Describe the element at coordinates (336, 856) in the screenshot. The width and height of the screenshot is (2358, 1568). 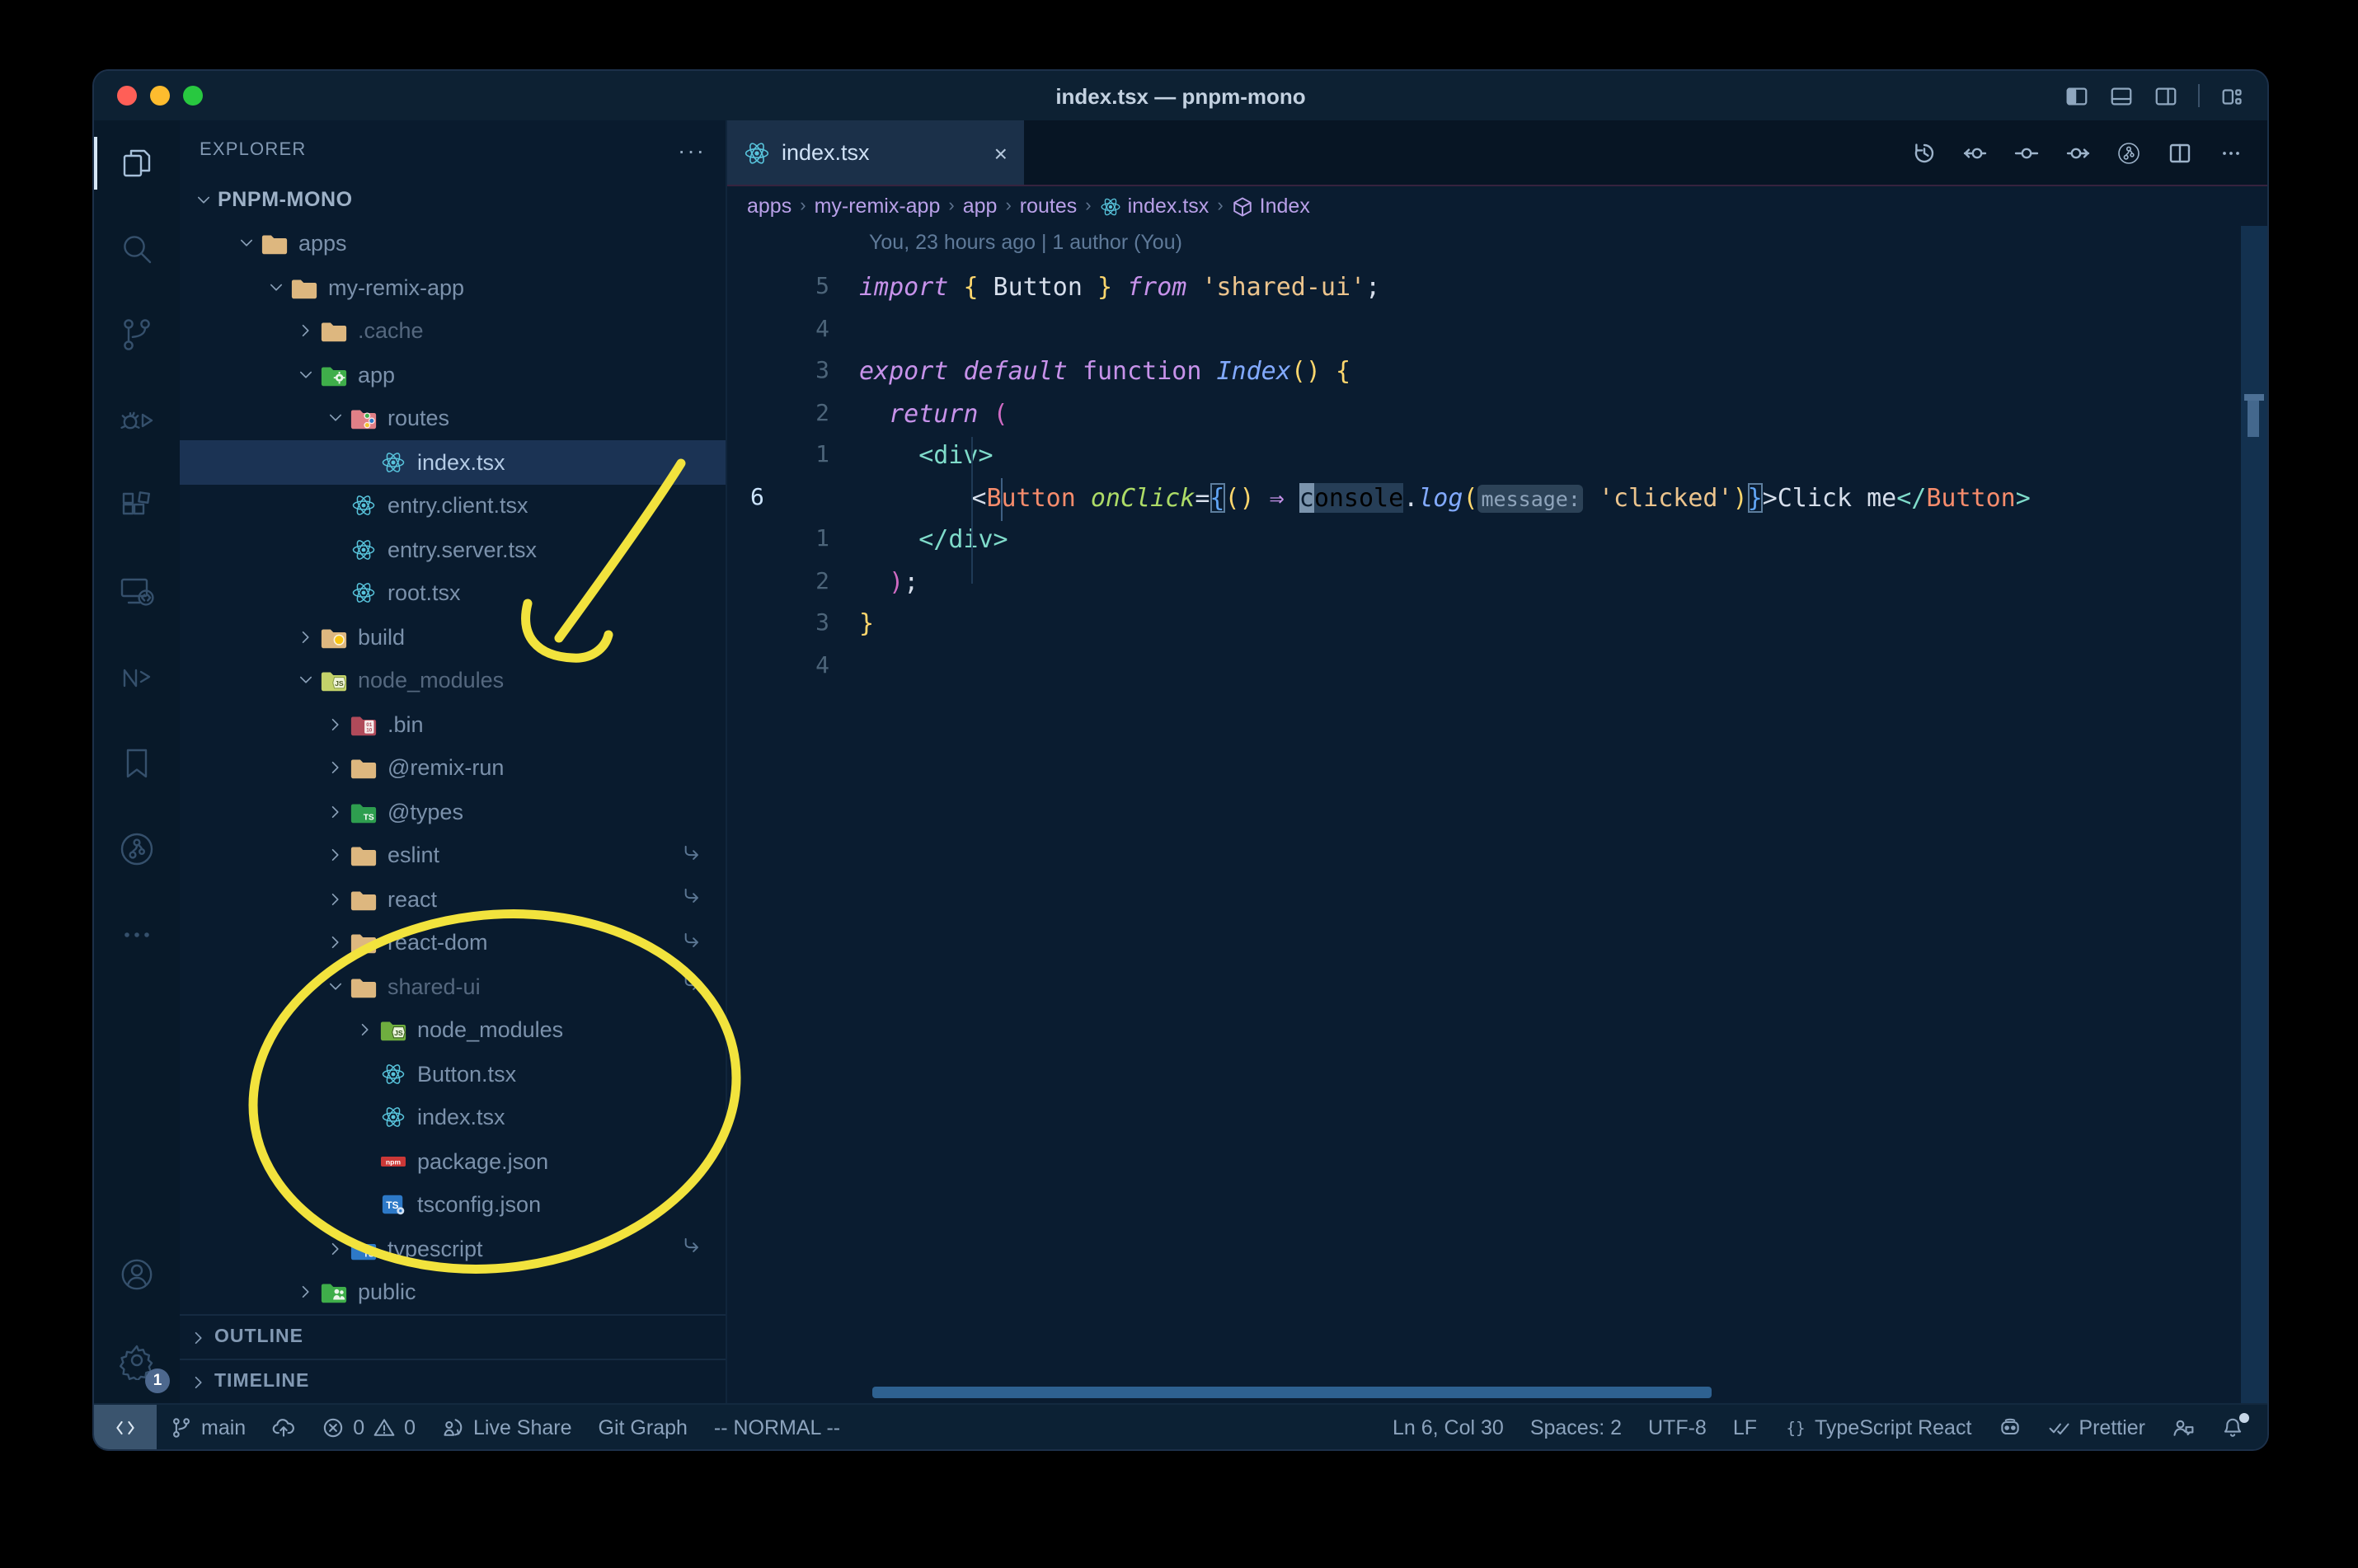
I see `chevron-right-icon` at that location.